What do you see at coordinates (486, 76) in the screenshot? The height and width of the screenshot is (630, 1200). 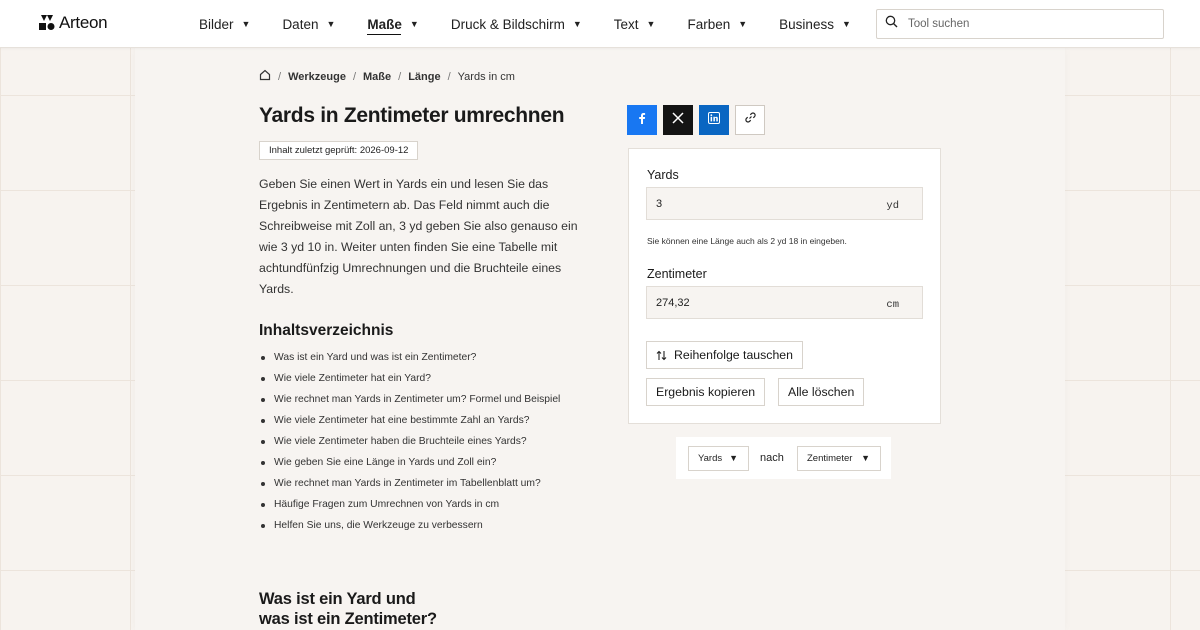 I see `breadcrumb-current: Yards in cm` at bounding box center [486, 76].